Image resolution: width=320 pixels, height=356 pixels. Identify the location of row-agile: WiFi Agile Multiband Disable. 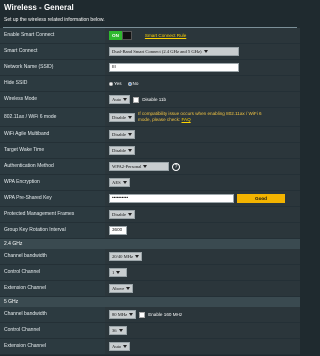
(150, 135).